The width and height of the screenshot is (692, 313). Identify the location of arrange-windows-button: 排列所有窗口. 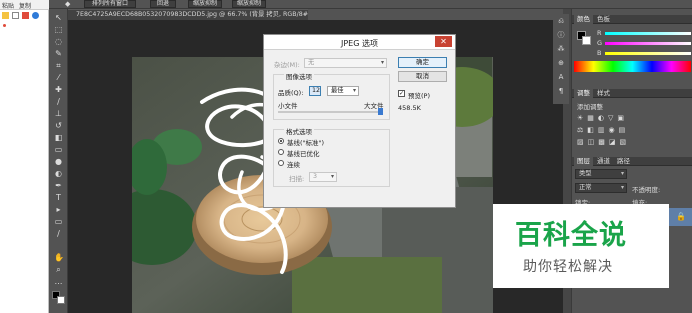
(110, 4).